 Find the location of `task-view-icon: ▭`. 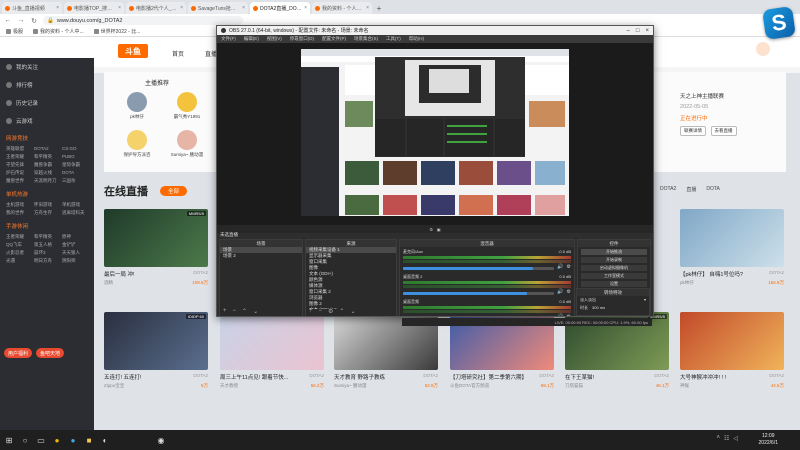

task-view-icon: ▭ is located at coordinates (41, 440).